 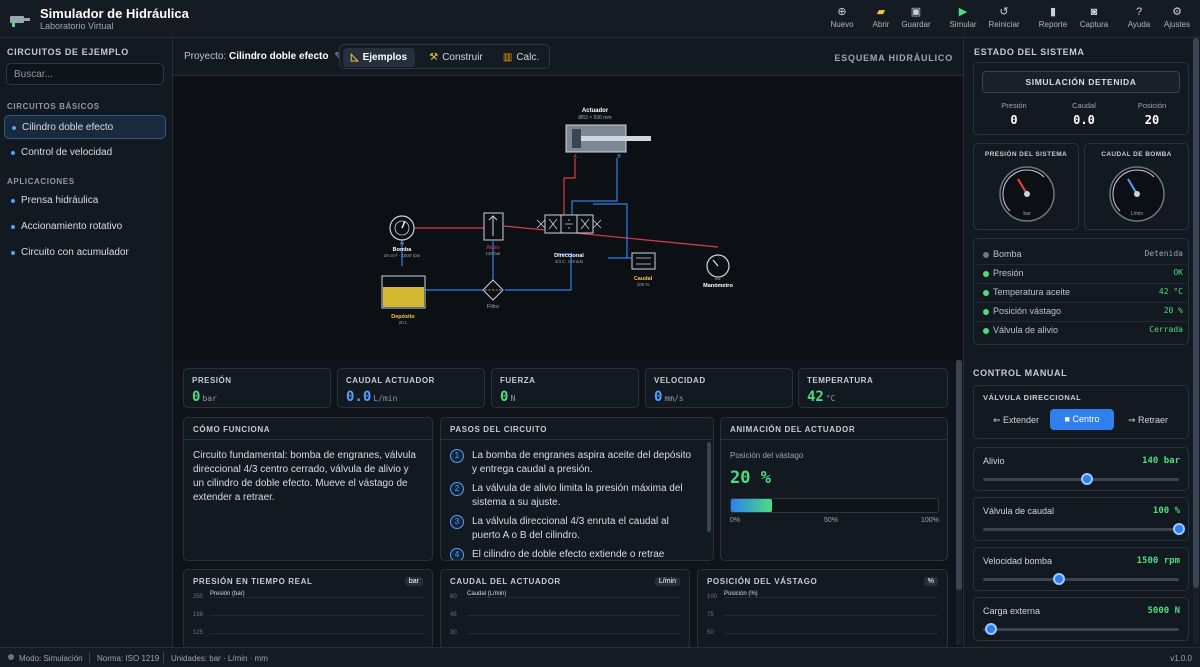 What do you see at coordinates (413, 581) in the screenshot?
I see `unit-badge: bar` at bounding box center [413, 581].